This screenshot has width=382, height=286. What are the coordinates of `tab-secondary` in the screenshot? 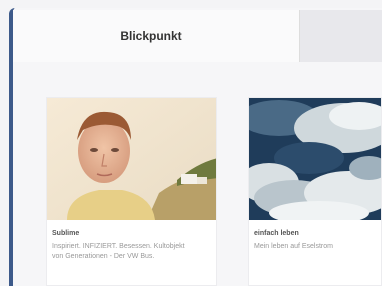 It's located at (340, 36).